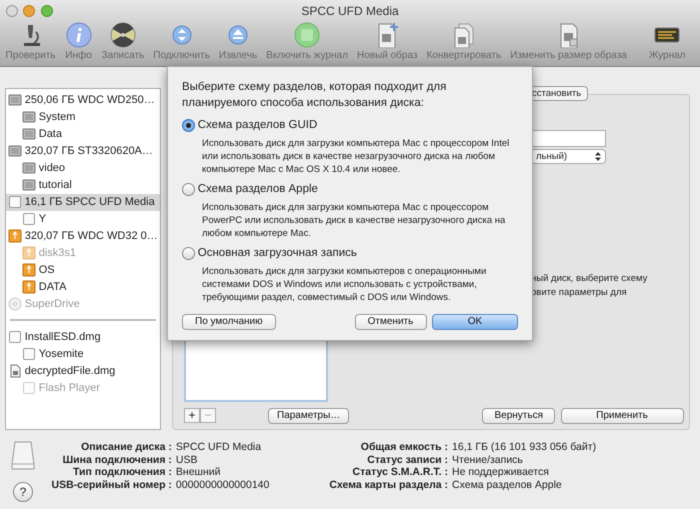 The width and height of the screenshot is (700, 509). What do you see at coordinates (83, 117) in the screenshot?
I see `sidebar-item: System` at bounding box center [83, 117].